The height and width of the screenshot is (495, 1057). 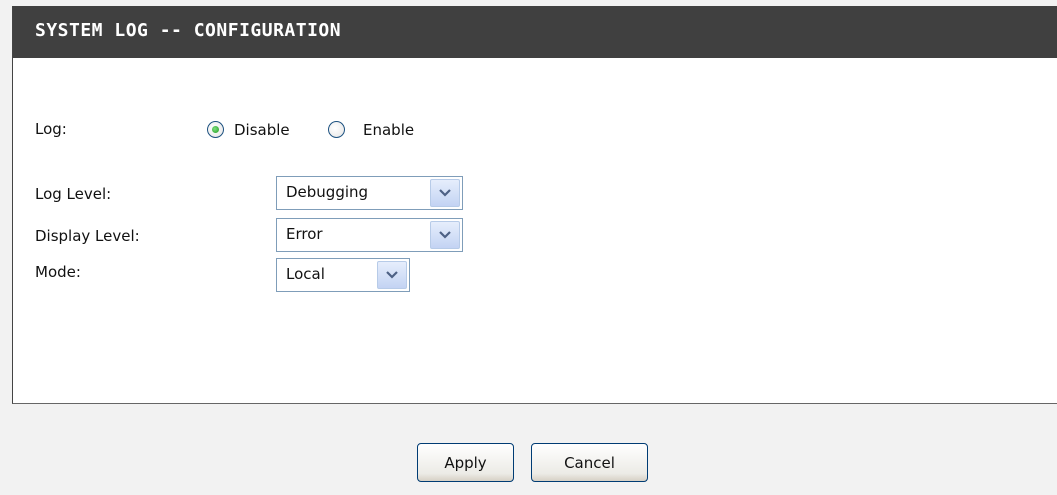 What do you see at coordinates (388, 130) in the screenshot?
I see `log-enable-label: Enable` at bounding box center [388, 130].